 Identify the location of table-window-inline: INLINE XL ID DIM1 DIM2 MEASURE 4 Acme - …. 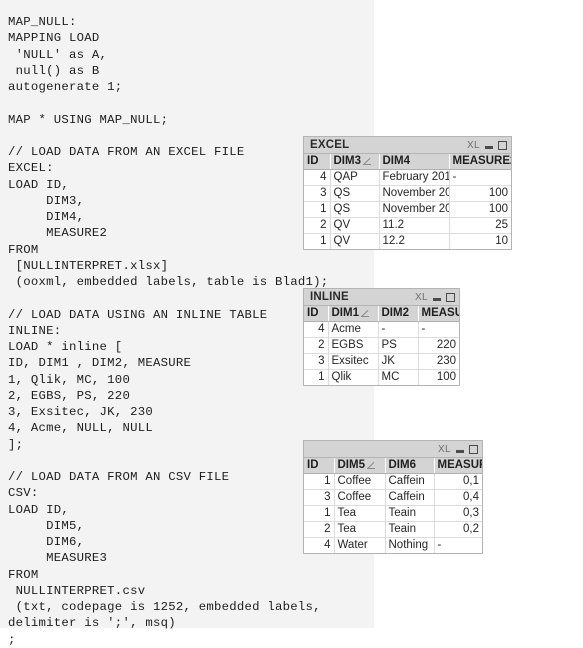
(381, 337).